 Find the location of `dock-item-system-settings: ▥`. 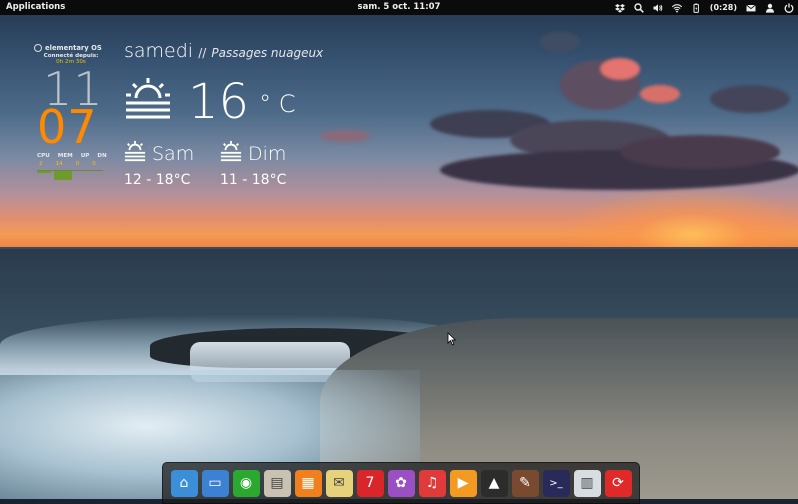

dock-item-system-settings: ▥ is located at coordinates (587, 483).